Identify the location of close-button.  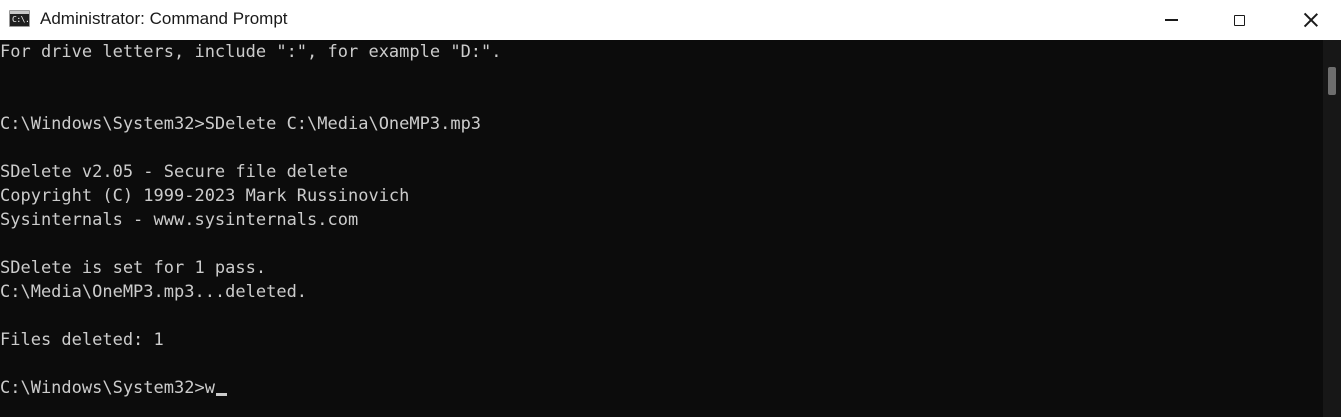
(1311, 20).